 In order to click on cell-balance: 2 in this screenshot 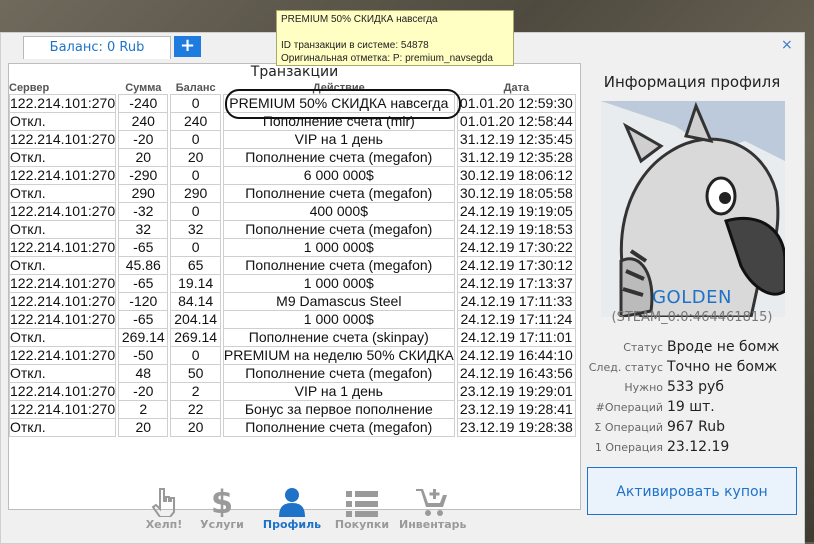, I will do `click(195, 392)`.